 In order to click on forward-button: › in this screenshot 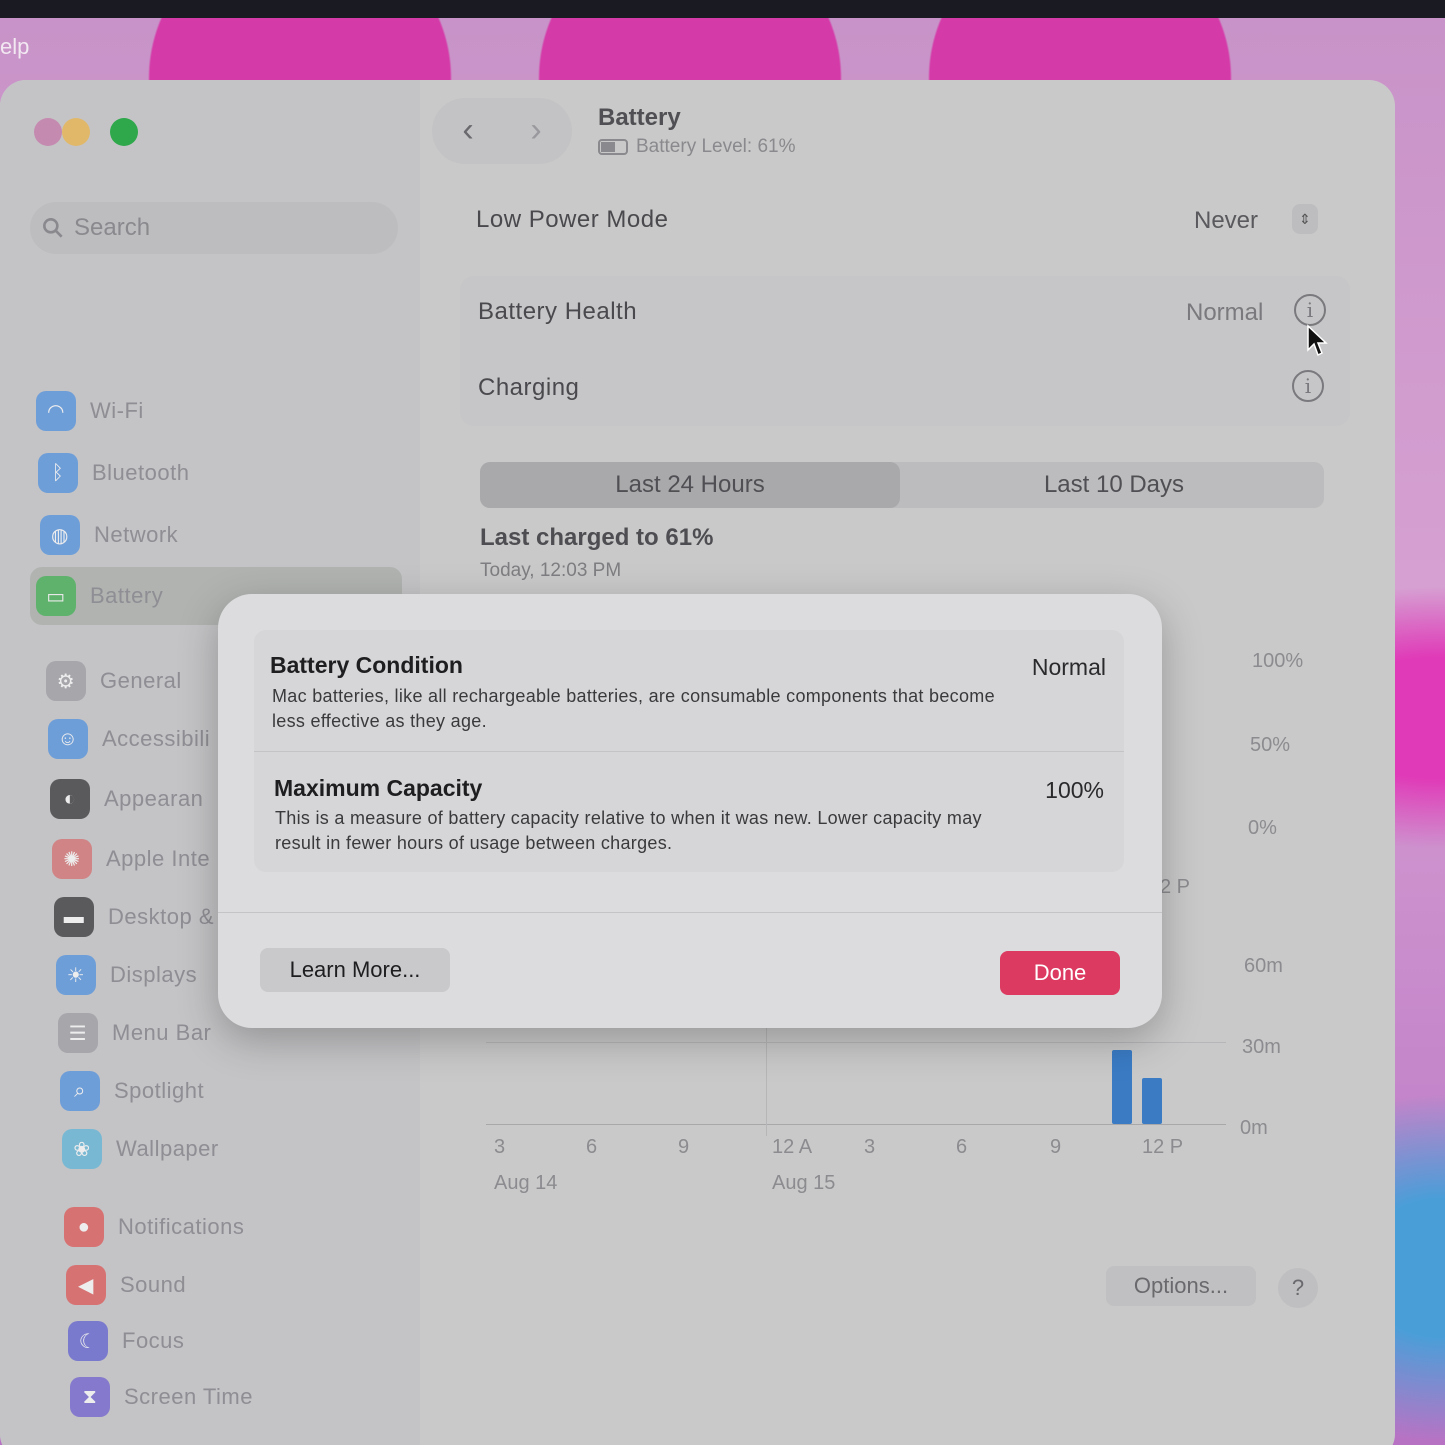, I will do `click(536, 130)`.